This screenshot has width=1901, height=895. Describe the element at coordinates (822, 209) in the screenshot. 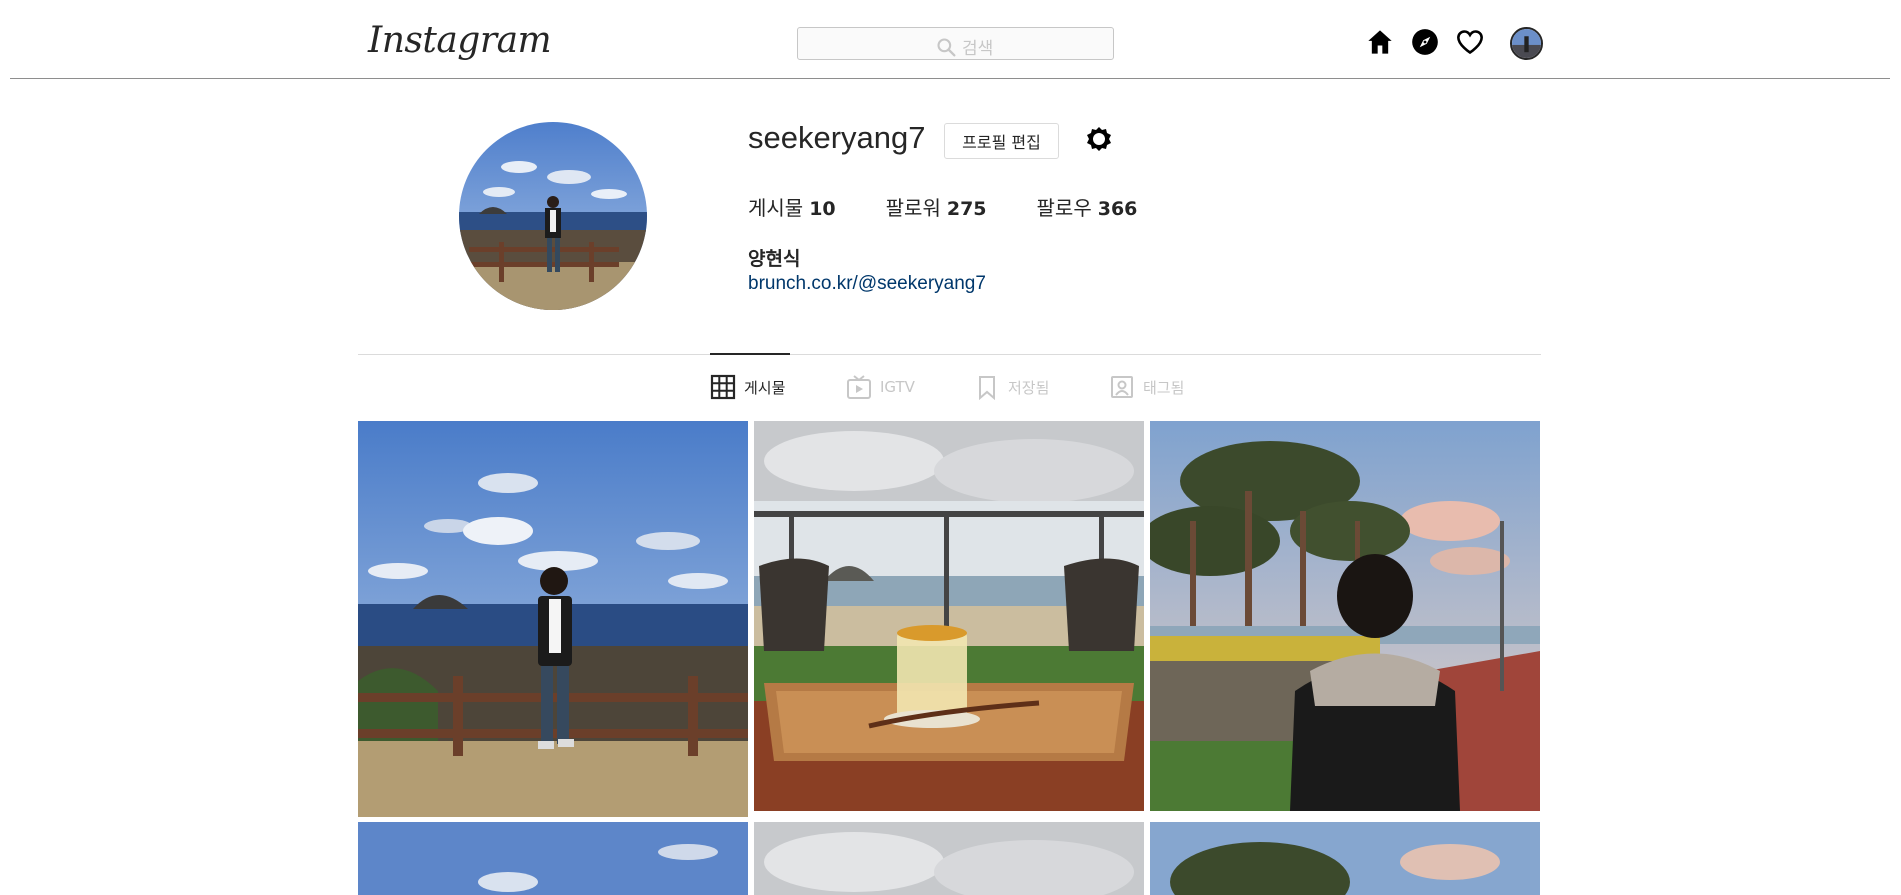

I see `stat-posts-value: 10` at that location.